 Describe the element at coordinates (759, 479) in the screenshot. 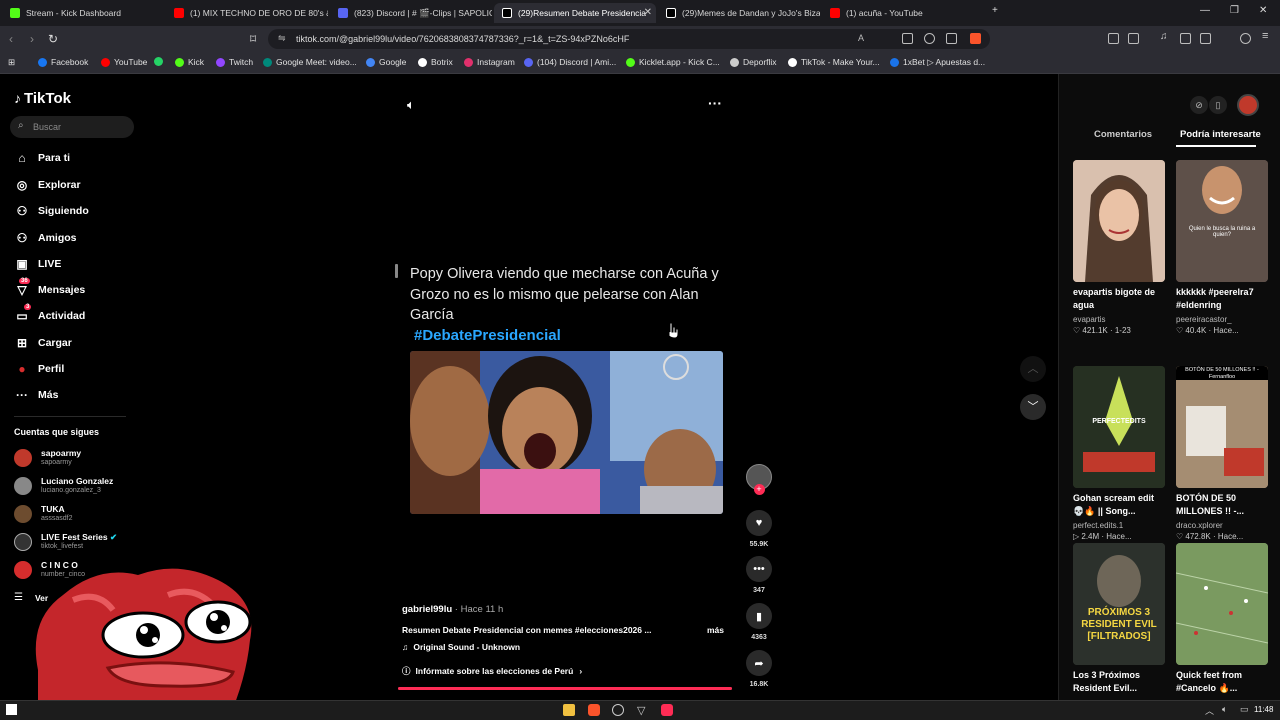

I see `creator-avatar-button: +` at that location.